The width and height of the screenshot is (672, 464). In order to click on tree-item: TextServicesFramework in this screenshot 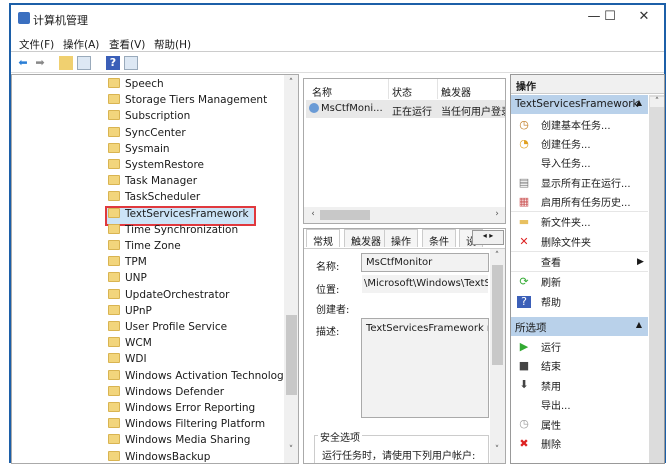, I will do `click(180, 215)`.